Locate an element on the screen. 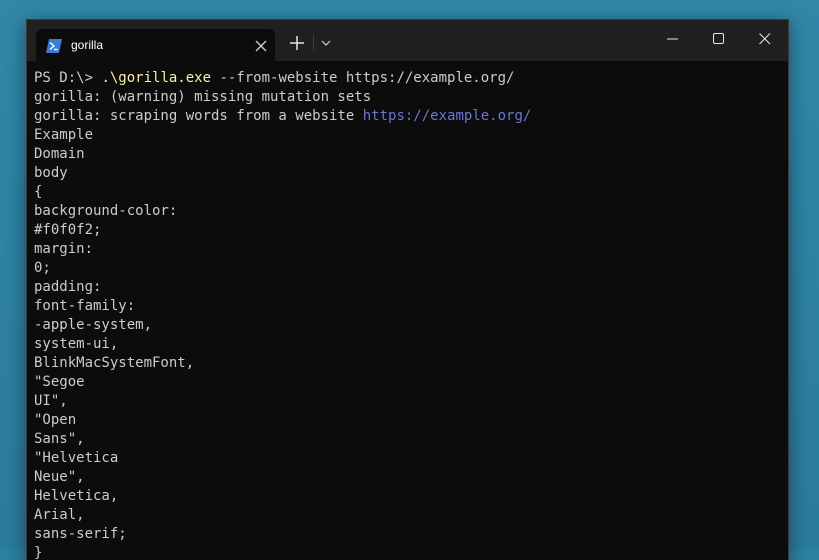 The width and height of the screenshot is (819, 560). tab-title: gorilla is located at coordinates (87, 45).